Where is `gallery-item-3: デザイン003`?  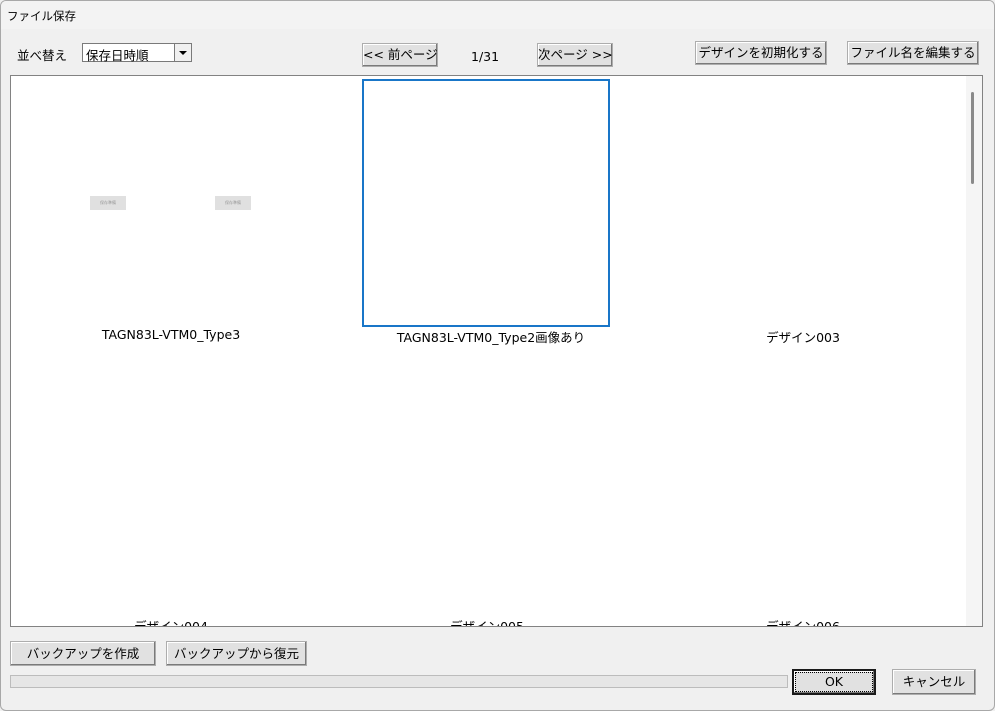
gallery-item-3: デザイン003 is located at coordinates (803, 211).